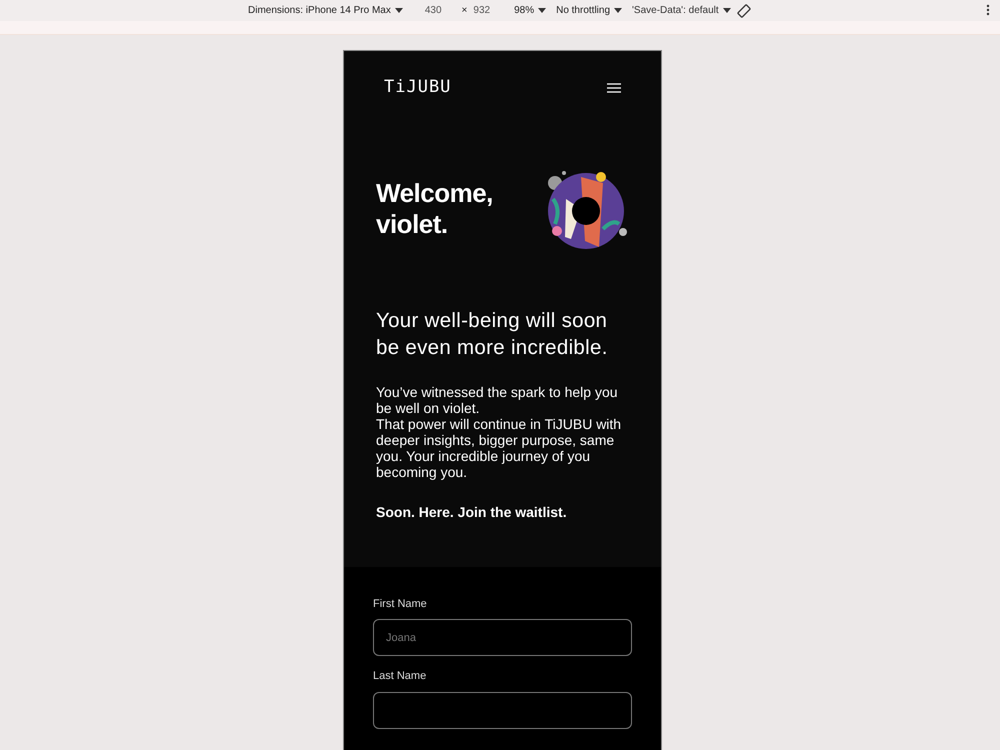 This screenshot has width=1000, height=750. I want to click on device-dropdown: Dimensions: iPhone 14 Pro Max, so click(325, 10).